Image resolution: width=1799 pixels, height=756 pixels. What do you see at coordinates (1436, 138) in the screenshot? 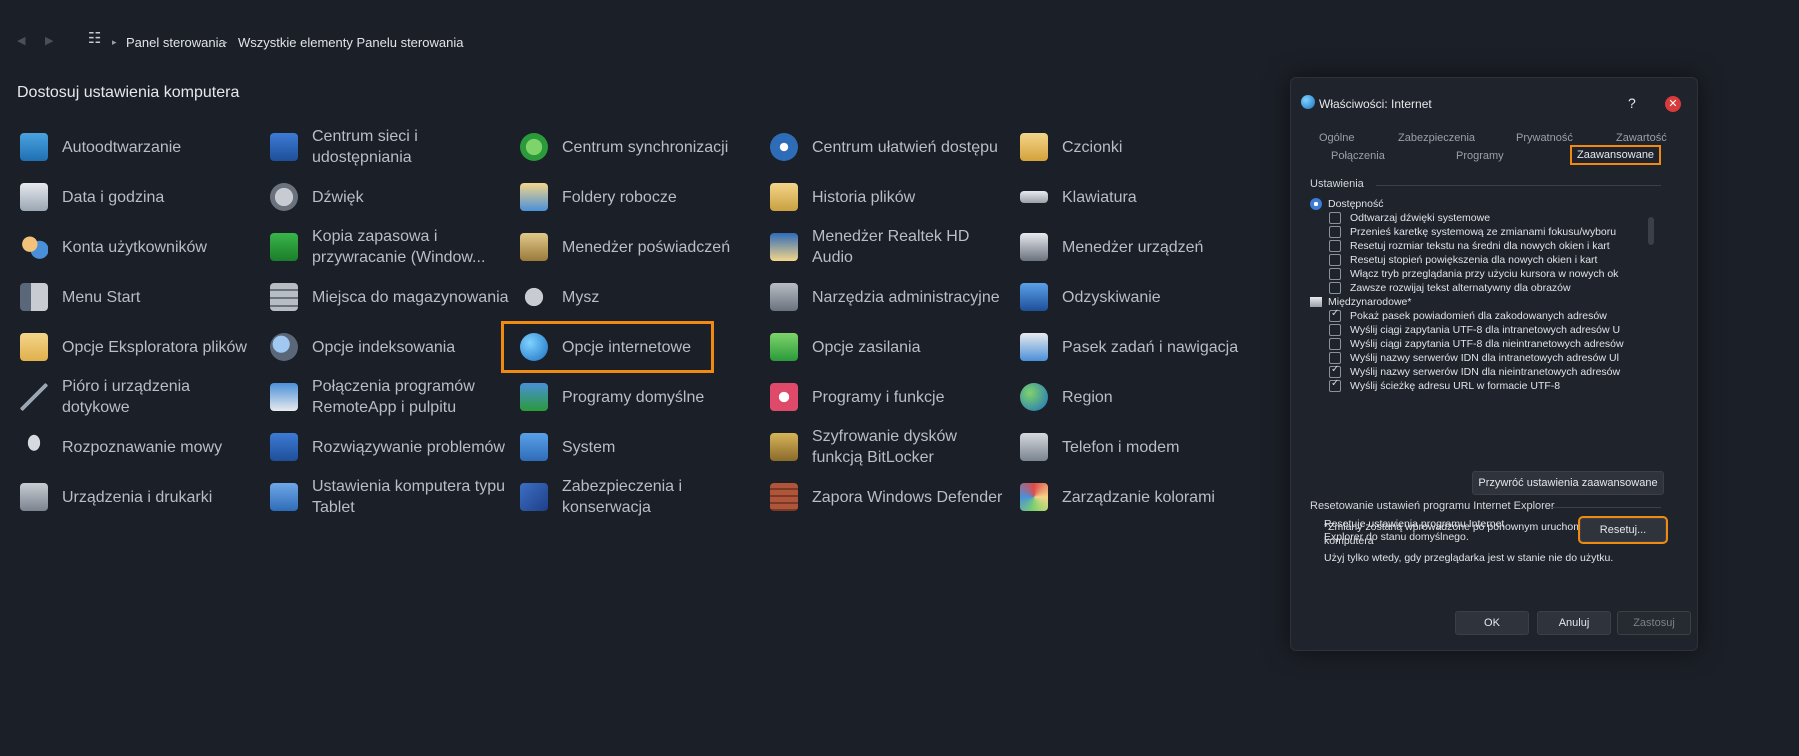
I see `tab-security: Zabezpieczenia` at bounding box center [1436, 138].